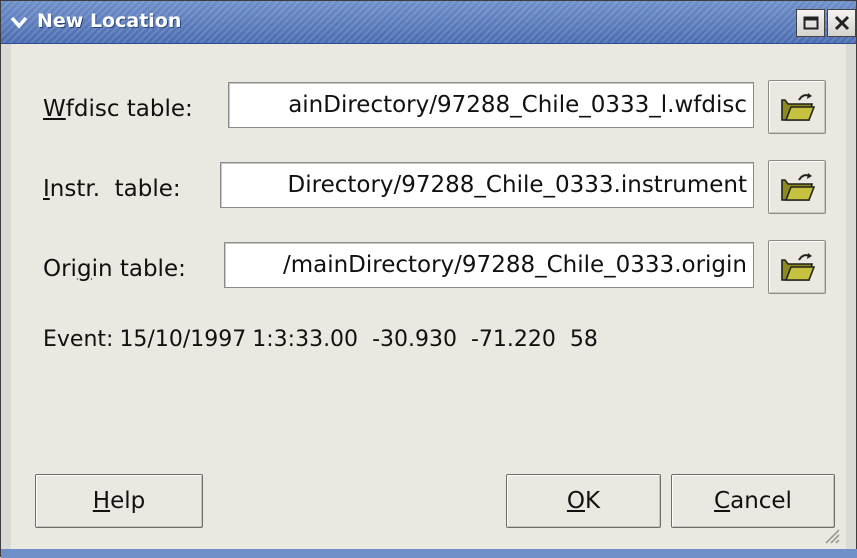  Describe the element at coordinates (583, 339) in the screenshot. I see `event-depth: 58` at that location.